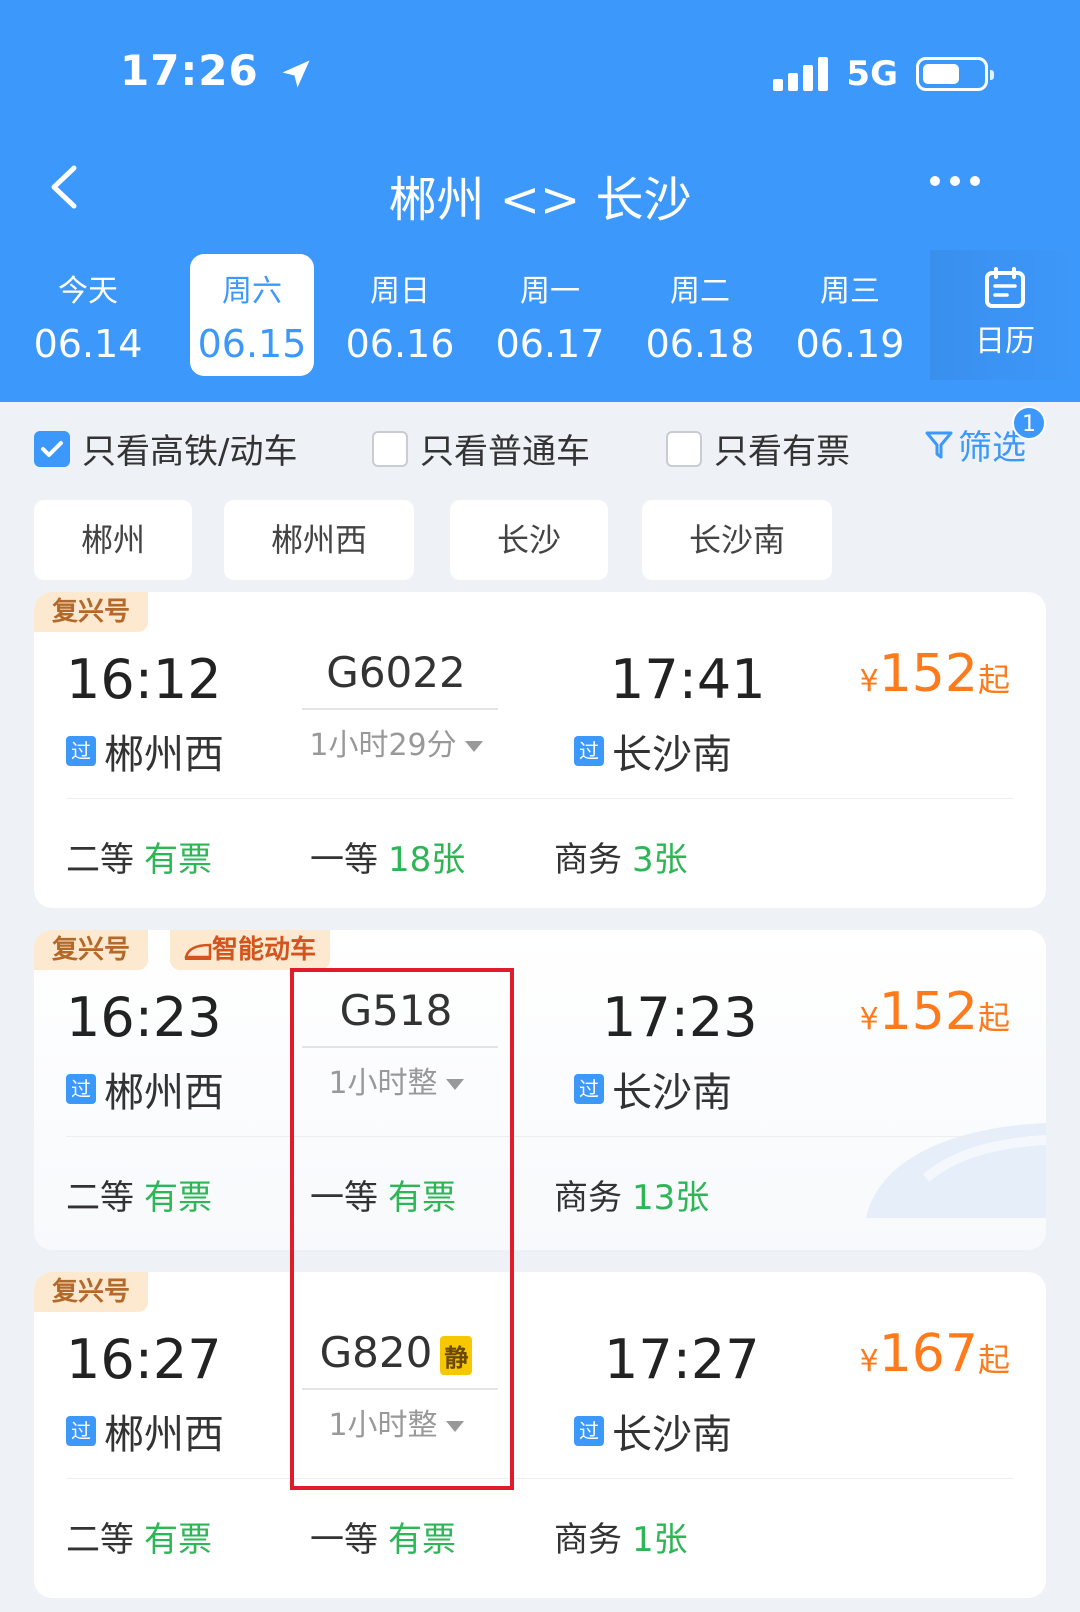 This screenshot has width=1080, height=1612. What do you see at coordinates (88, 315) in the screenshot?
I see `date-tab-0: 今天 06.14` at bounding box center [88, 315].